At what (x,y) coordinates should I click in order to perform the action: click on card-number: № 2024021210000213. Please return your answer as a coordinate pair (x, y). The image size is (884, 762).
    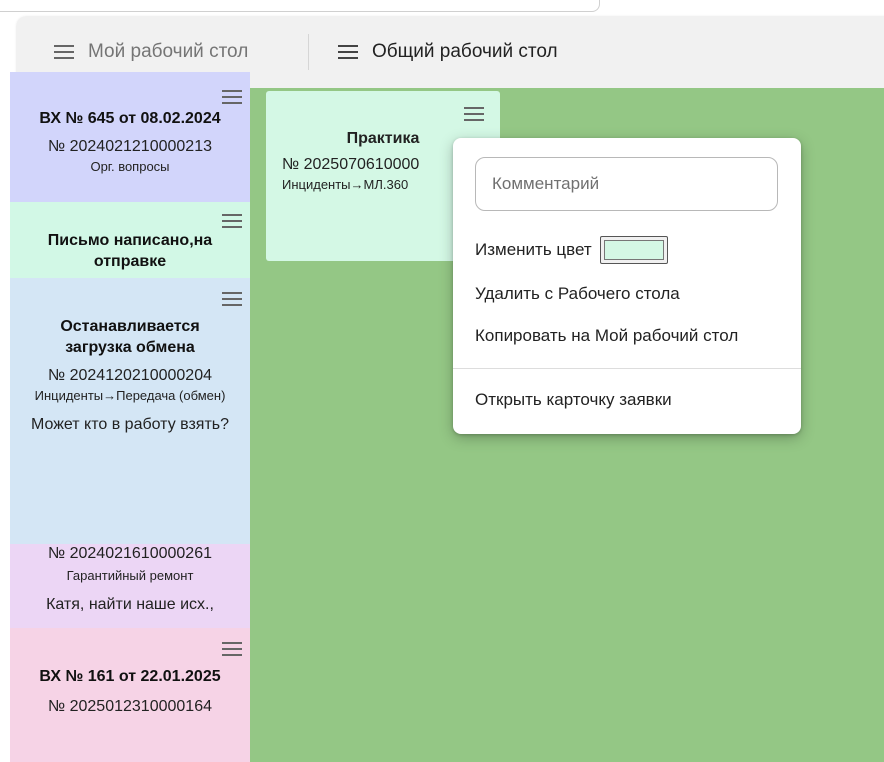
    Looking at the image, I should click on (130, 146).